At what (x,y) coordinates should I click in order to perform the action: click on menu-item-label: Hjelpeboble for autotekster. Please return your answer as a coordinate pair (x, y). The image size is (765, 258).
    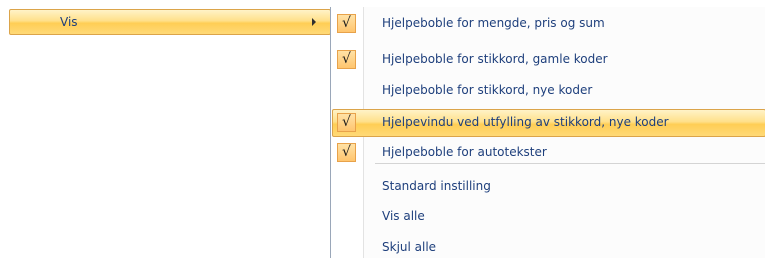
    Looking at the image, I should click on (464, 152).